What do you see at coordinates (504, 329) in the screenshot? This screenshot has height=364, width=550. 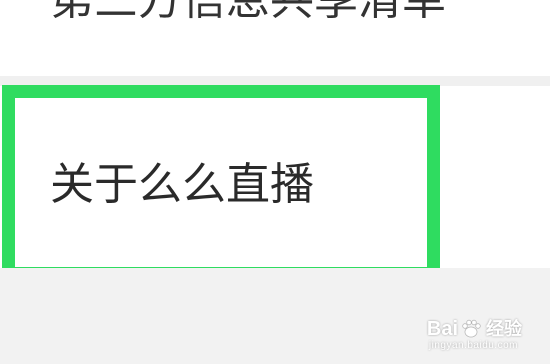 I see `watermark-brand-right: 经验` at bounding box center [504, 329].